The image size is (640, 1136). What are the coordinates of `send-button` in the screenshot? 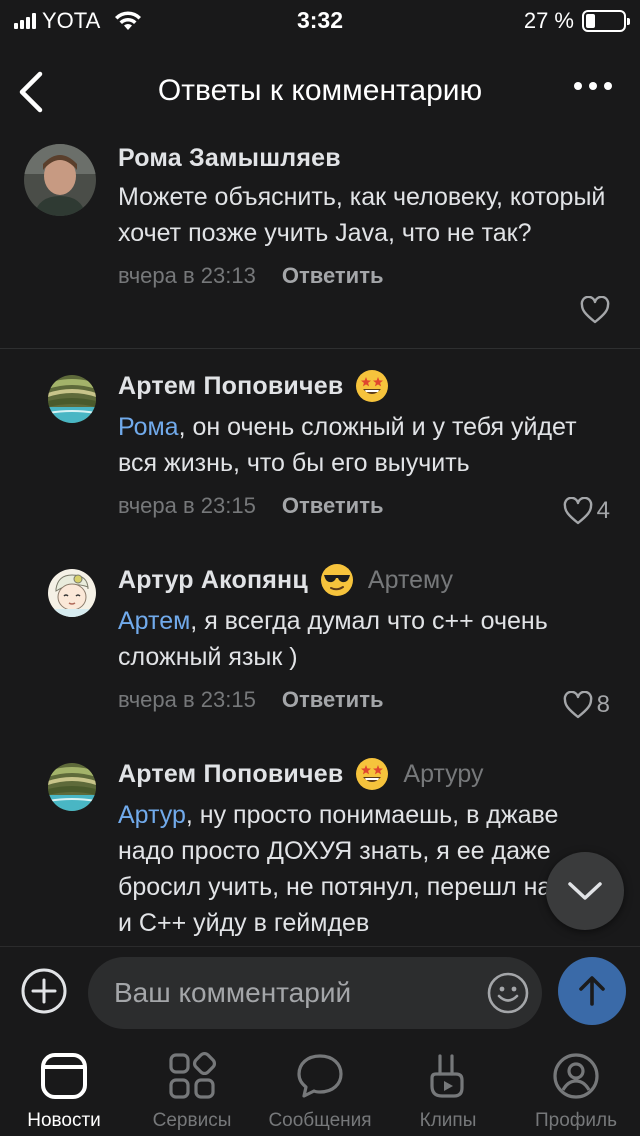 It's located at (592, 991).